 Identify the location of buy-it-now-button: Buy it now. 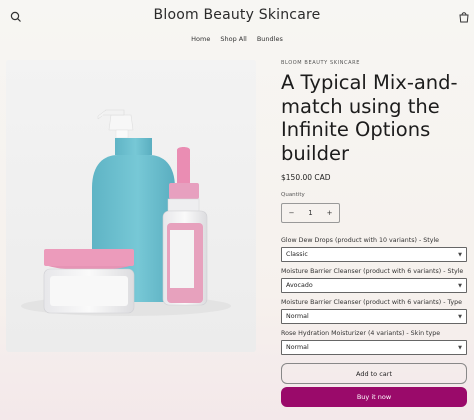
(374, 397).